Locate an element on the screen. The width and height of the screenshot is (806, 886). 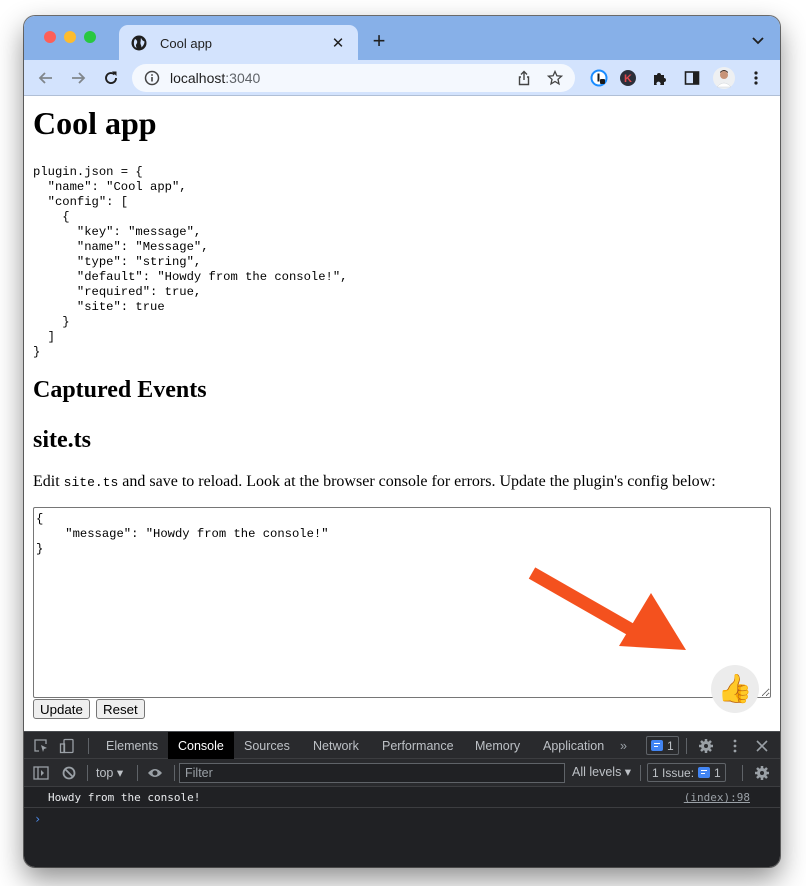
tab-title: Cool app is located at coordinates (186, 43).